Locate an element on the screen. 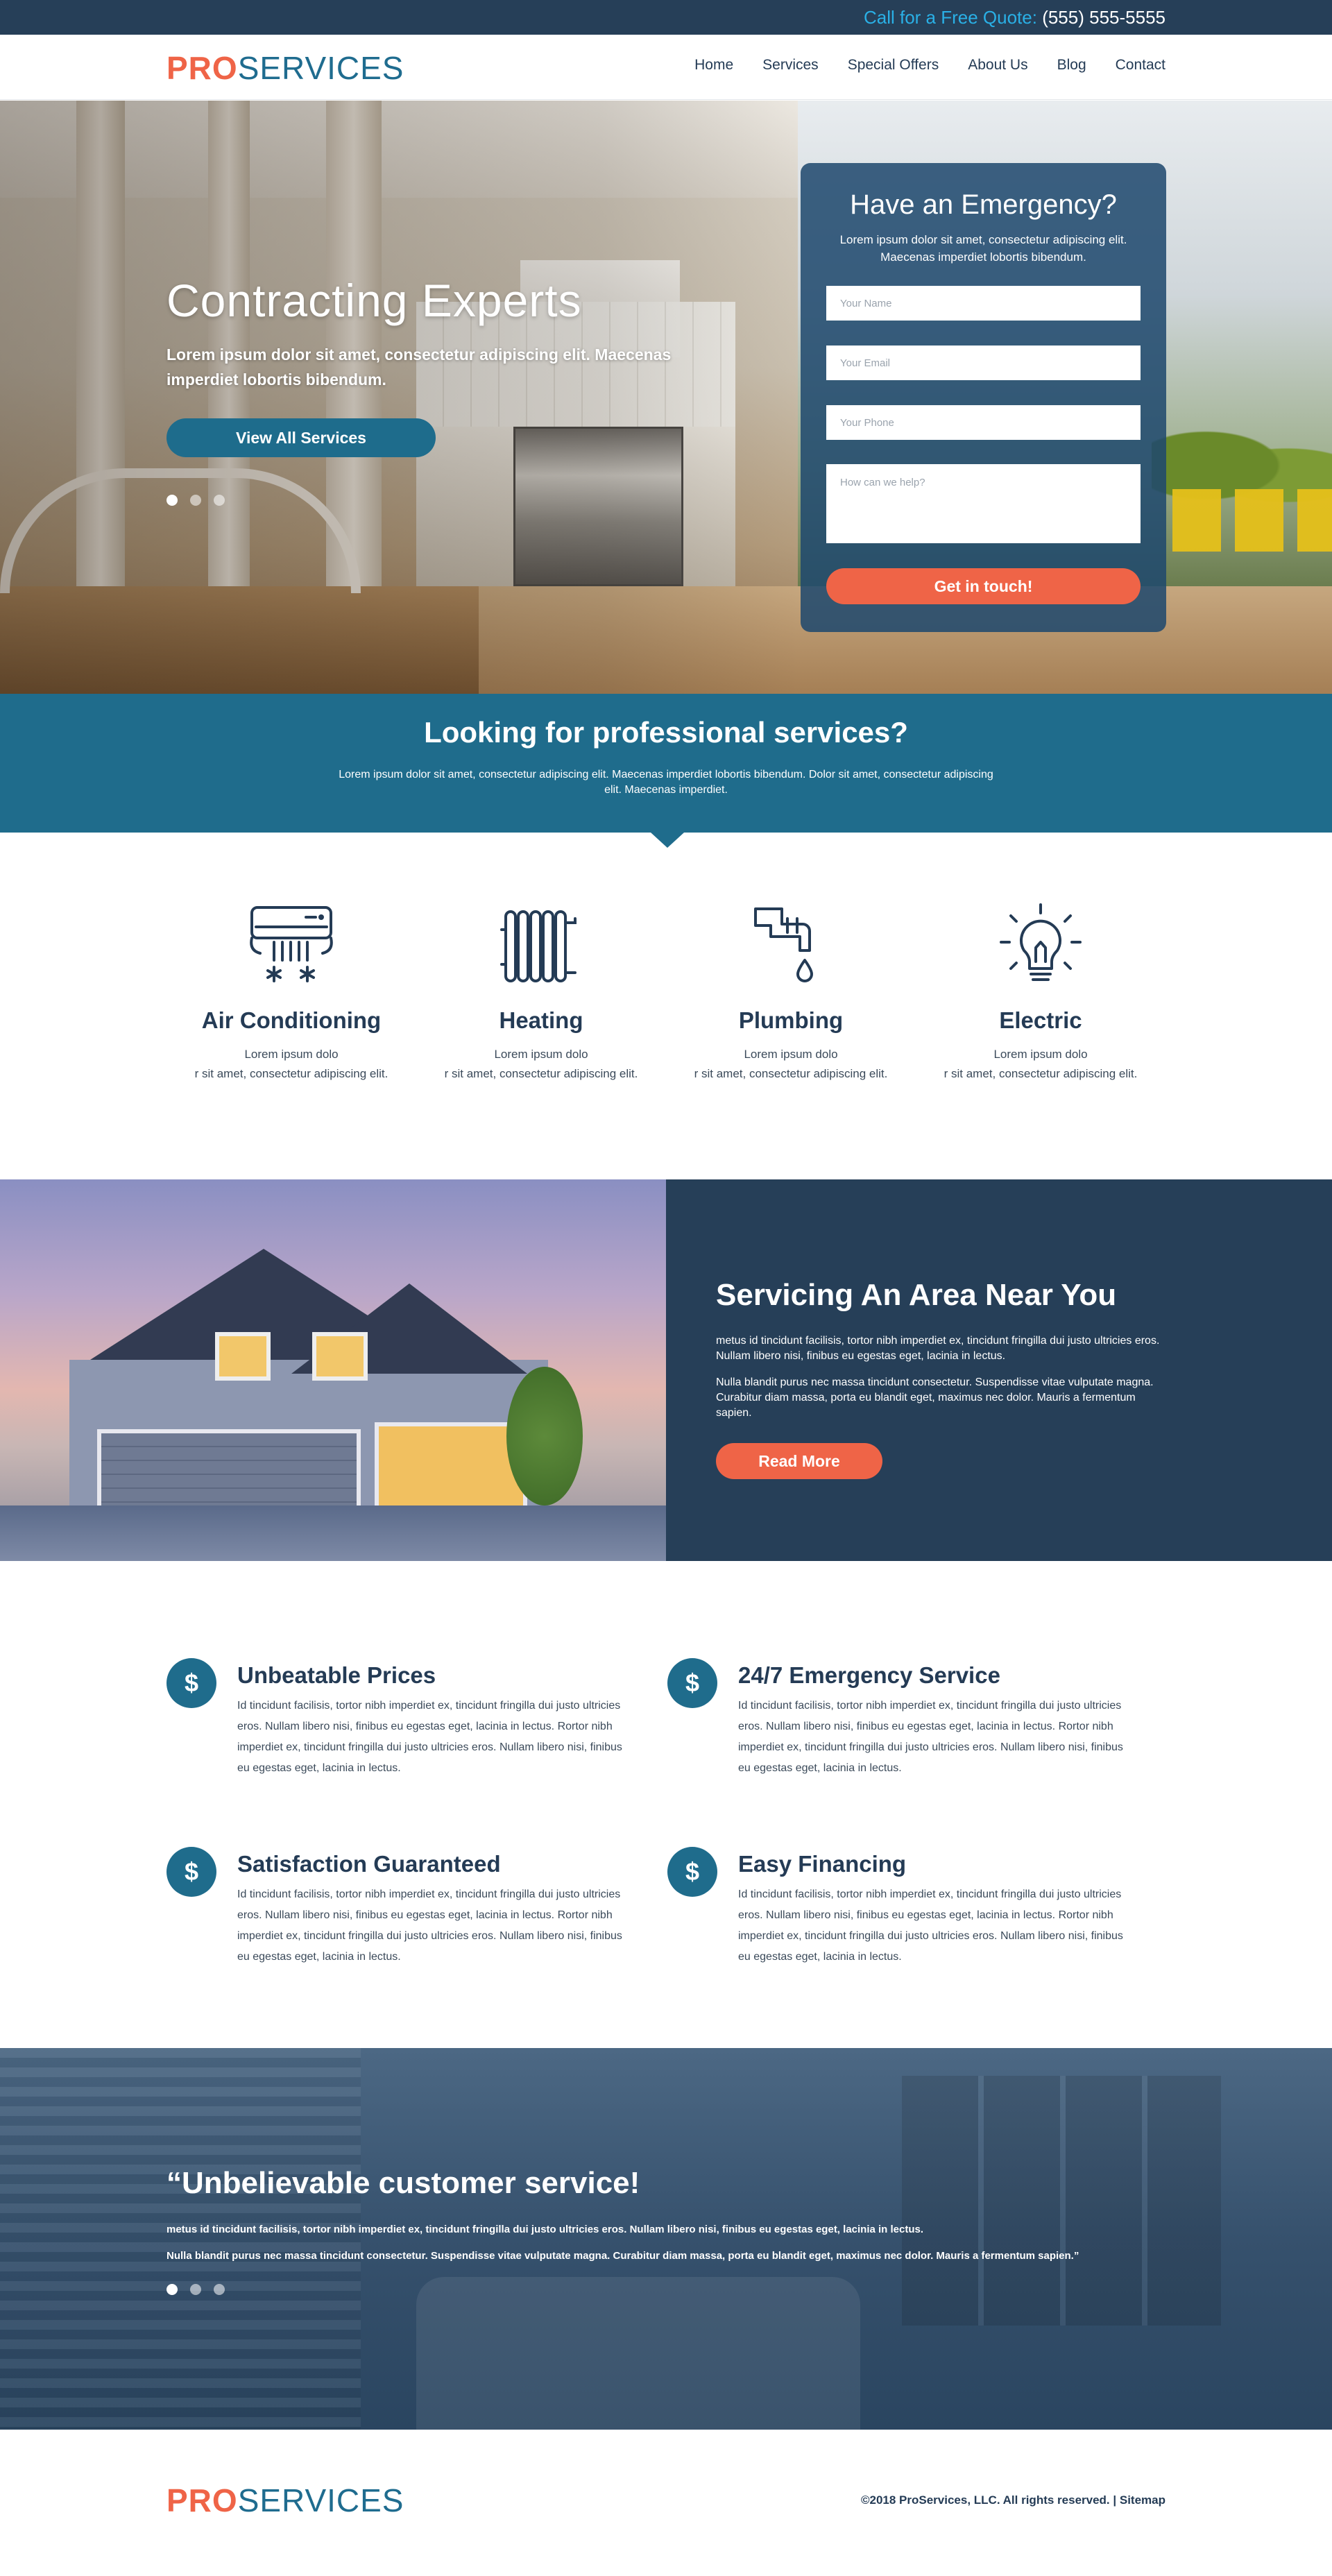 This screenshot has height=2576, width=1332. nav-home: Home is located at coordinates (713, 65).